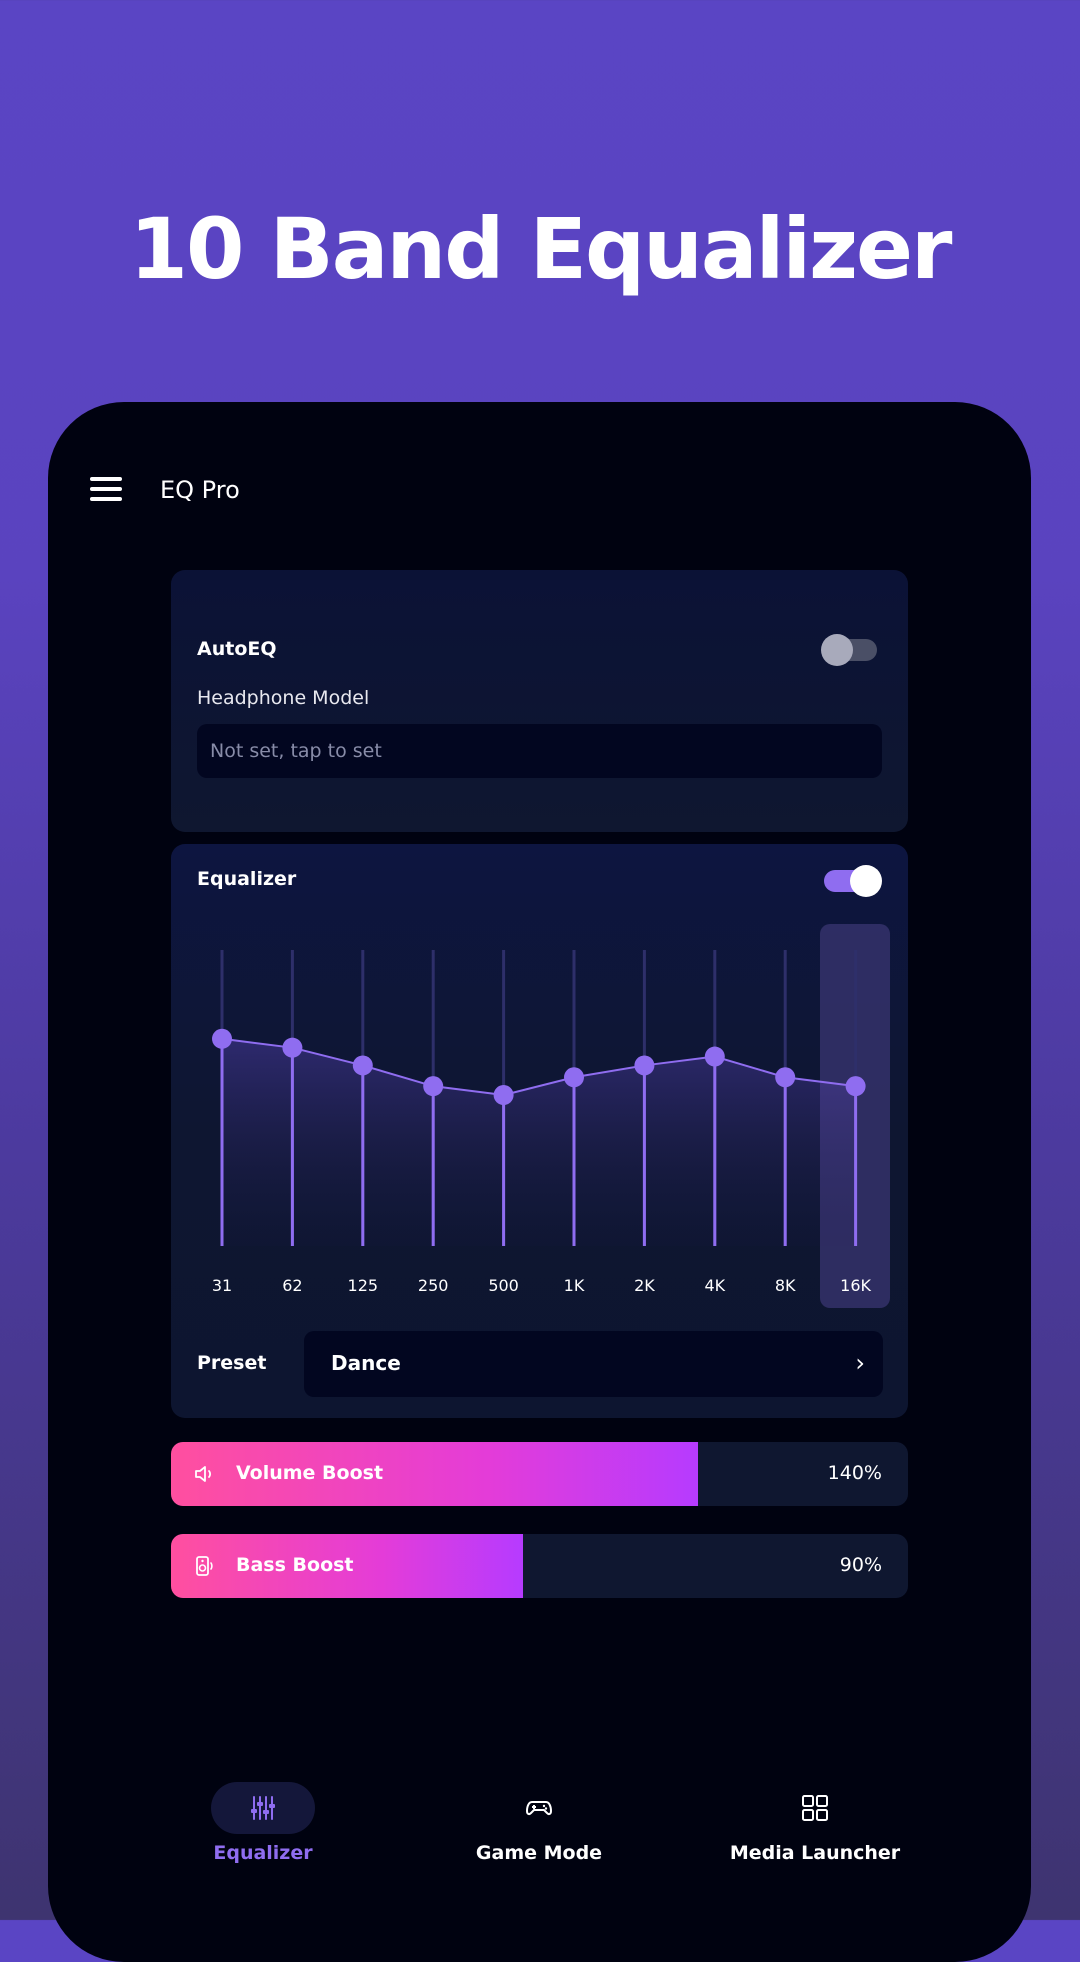 This screenshot has width=1080, height=1962. I want to click on band-label: 2K, so click(644, 1285).